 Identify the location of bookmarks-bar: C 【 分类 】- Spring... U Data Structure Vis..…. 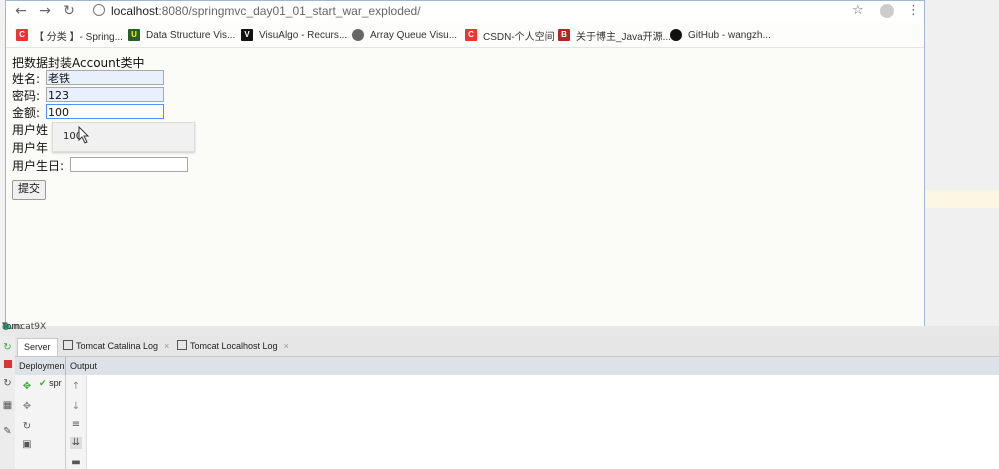
(465, 35).